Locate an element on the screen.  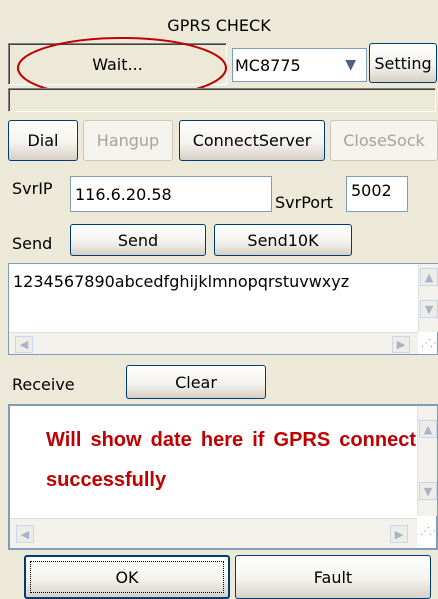
modem-select: MC8775 ▼ is located at coordinates (299, 65).